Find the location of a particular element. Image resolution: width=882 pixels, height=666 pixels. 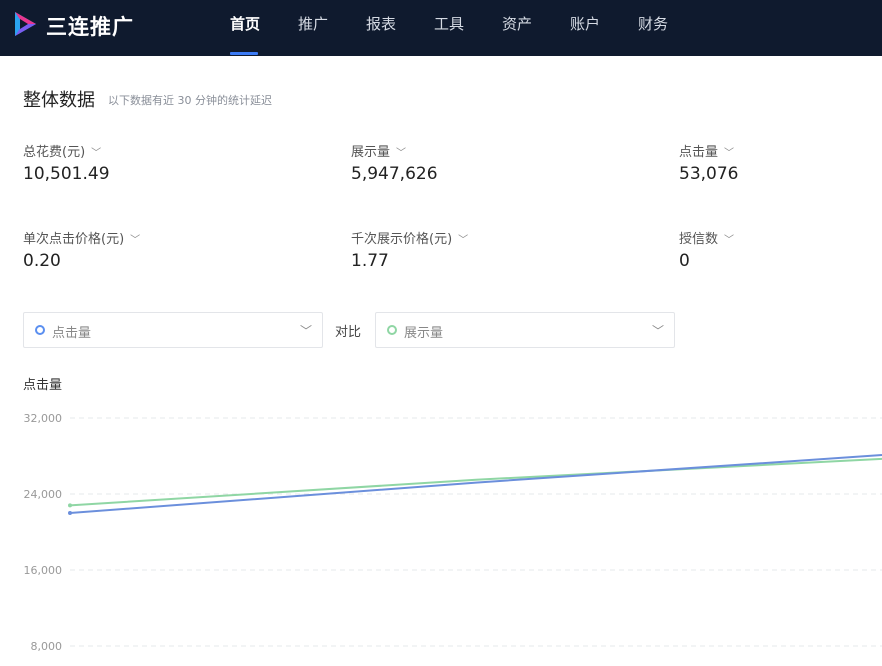

y-tick-label: 32,000 is located at coordinates (43, 418).